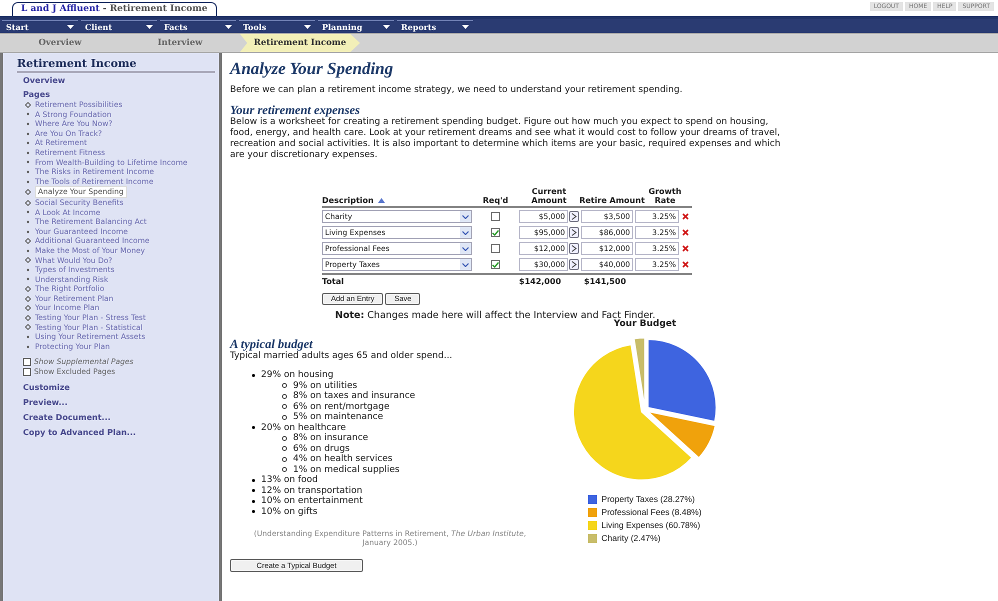  I want to click on page-title: Analyze Your Spending, so click(312, 69).